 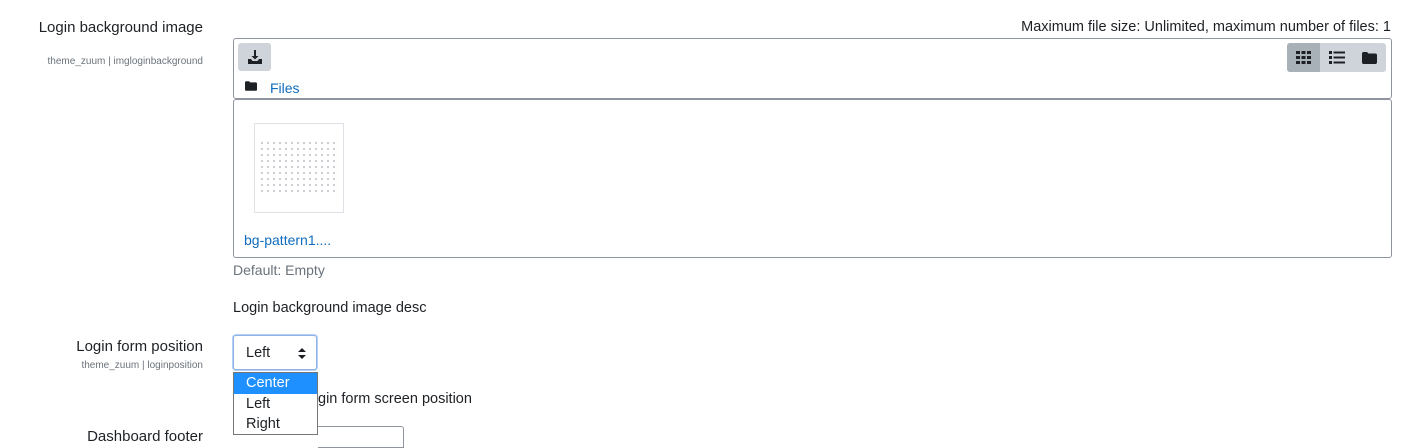 I want to click on view-list-button, so click(x=1336, y=57).